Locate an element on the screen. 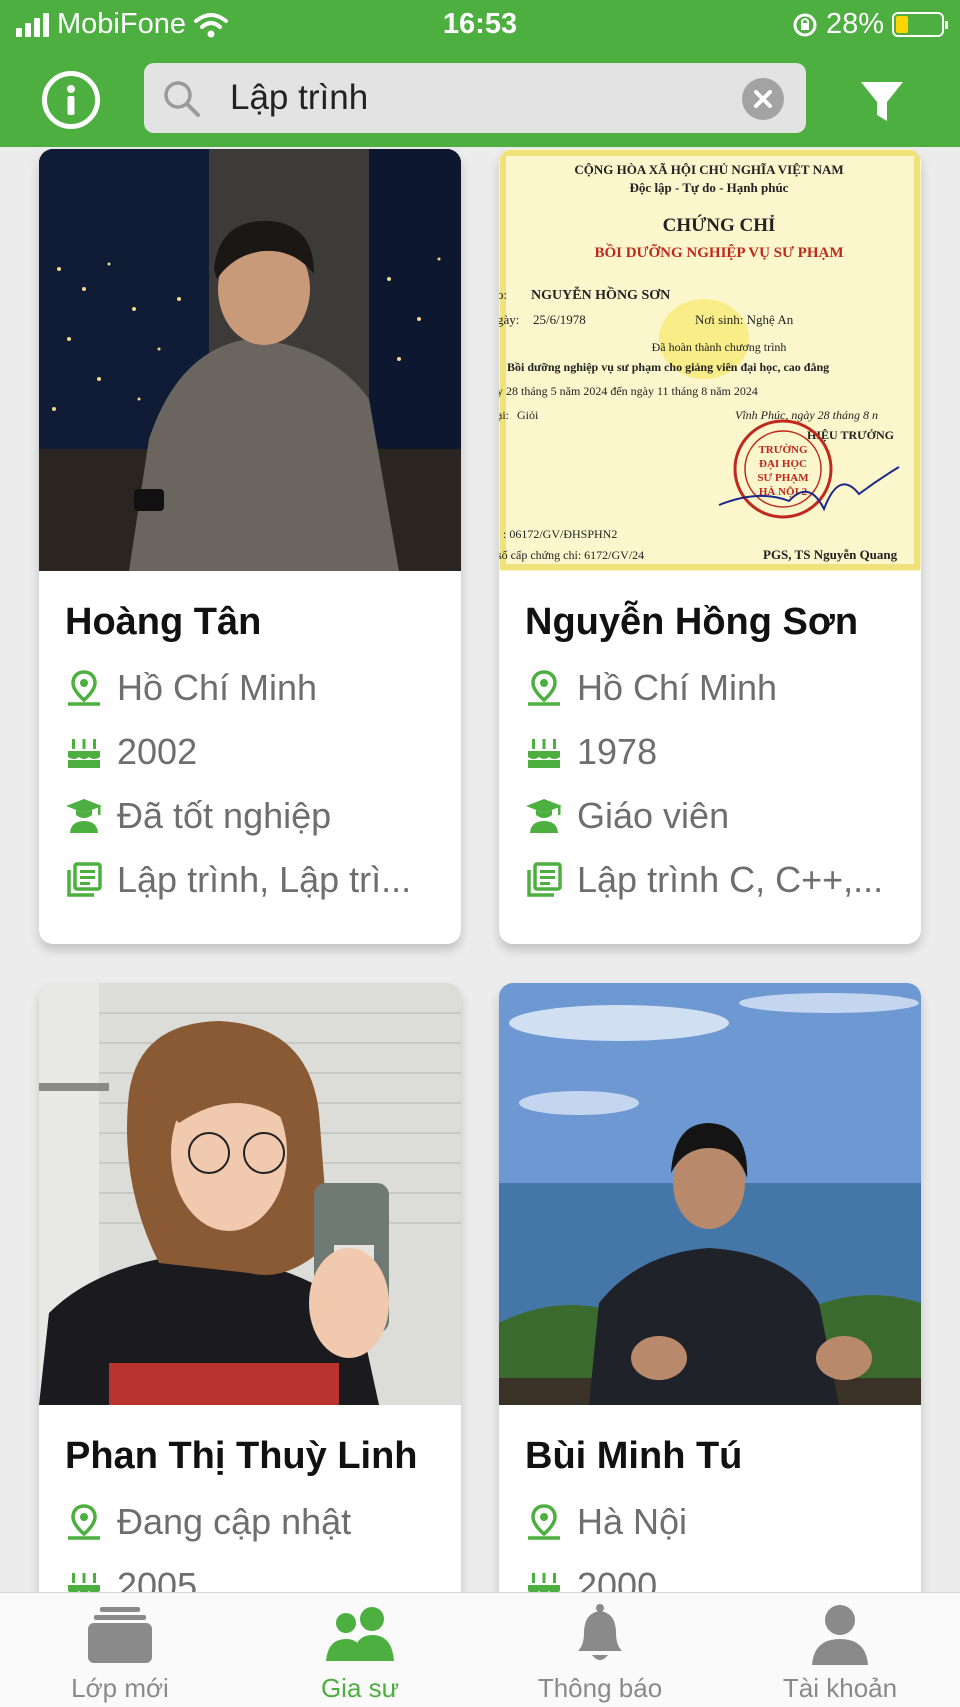 Image resolution: width=960 pixels, height=1707 pixels. bell-icon is located at coordinates (600, 1632).